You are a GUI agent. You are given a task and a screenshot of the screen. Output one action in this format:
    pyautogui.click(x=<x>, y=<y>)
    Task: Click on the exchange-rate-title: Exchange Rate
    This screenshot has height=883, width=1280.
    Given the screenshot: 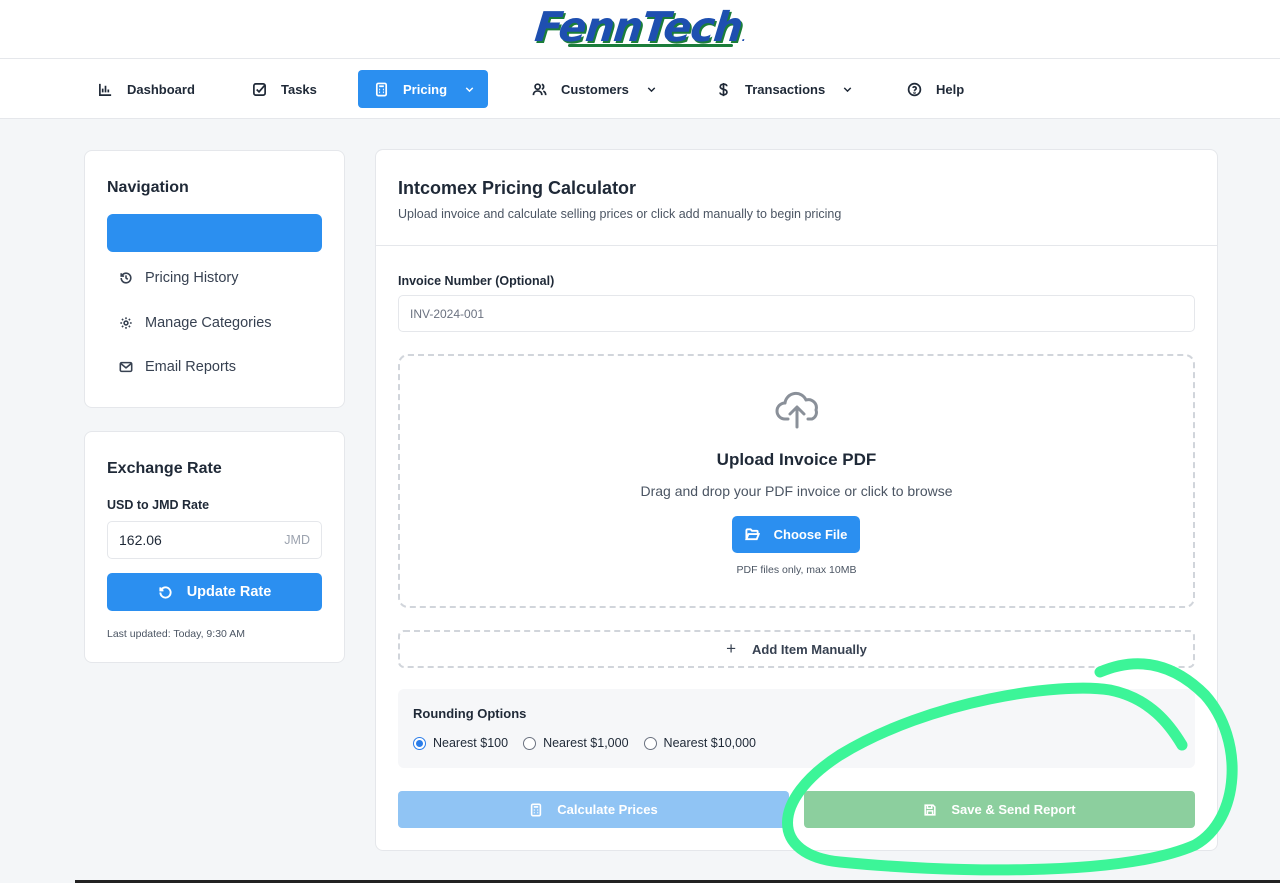 What is the action you would take?
    pyautogui.click(x=164, y=468)
    